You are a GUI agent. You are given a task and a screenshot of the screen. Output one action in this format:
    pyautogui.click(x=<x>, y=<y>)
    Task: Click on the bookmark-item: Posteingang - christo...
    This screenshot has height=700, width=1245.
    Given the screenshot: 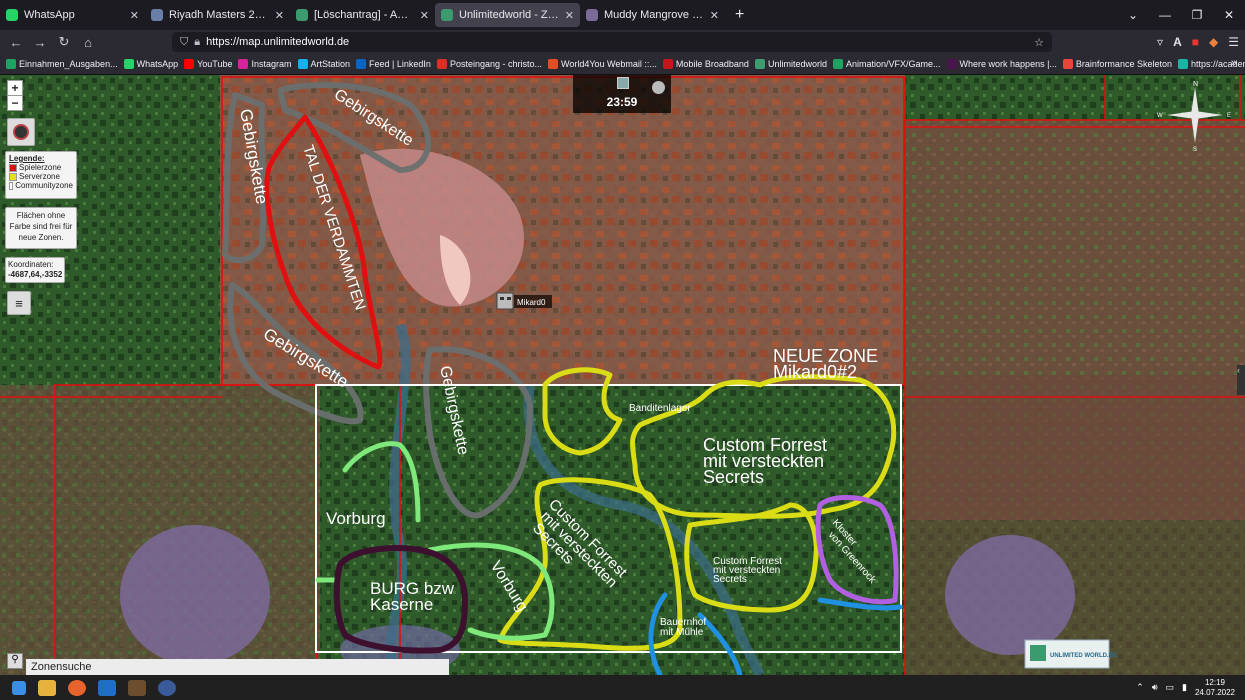 What is the action you would take?
    pyautogui.click(x=489, y=64)
    